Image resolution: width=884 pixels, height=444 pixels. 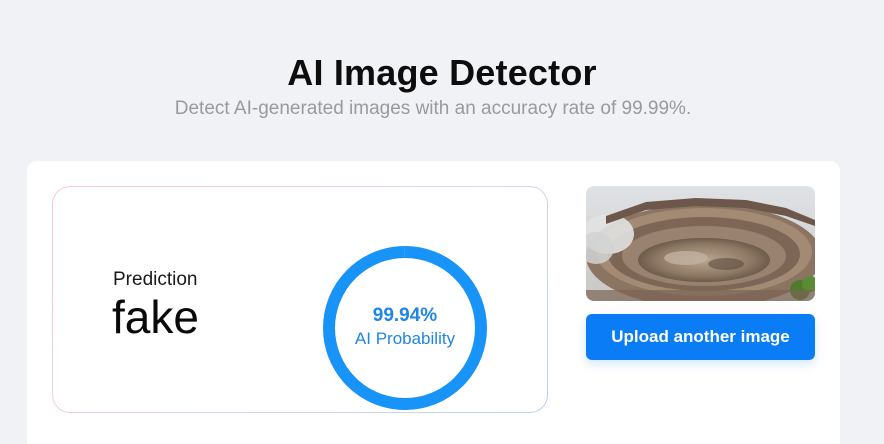 I want to click on probability-ring-arc, so click(x=405, y=328).